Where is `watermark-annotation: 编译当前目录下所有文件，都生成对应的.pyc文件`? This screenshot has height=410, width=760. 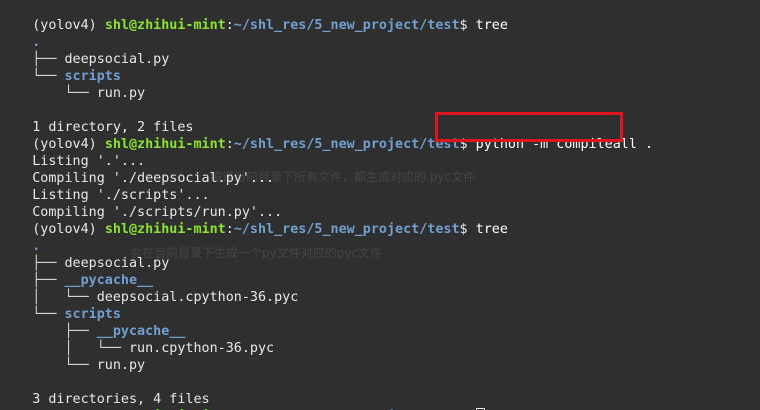 watermark-annotation: 编译当前目录下所有文件，都生成对应的.pyc文件 is located at coordinates (343, 177).